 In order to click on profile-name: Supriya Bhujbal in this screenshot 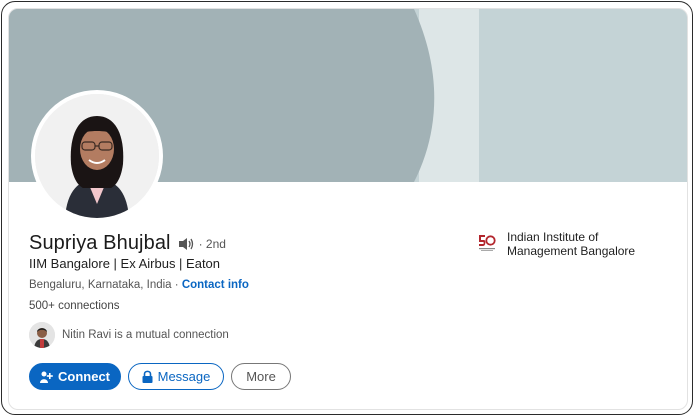, I will do `click(100, 243)`.